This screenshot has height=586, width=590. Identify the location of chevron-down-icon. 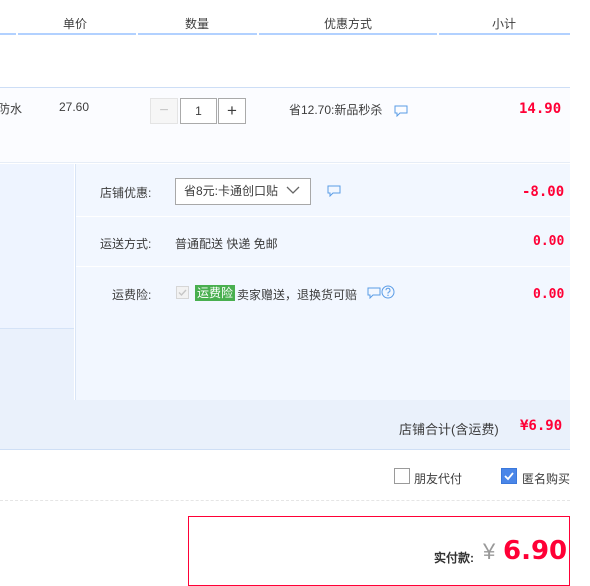
(293, 190).